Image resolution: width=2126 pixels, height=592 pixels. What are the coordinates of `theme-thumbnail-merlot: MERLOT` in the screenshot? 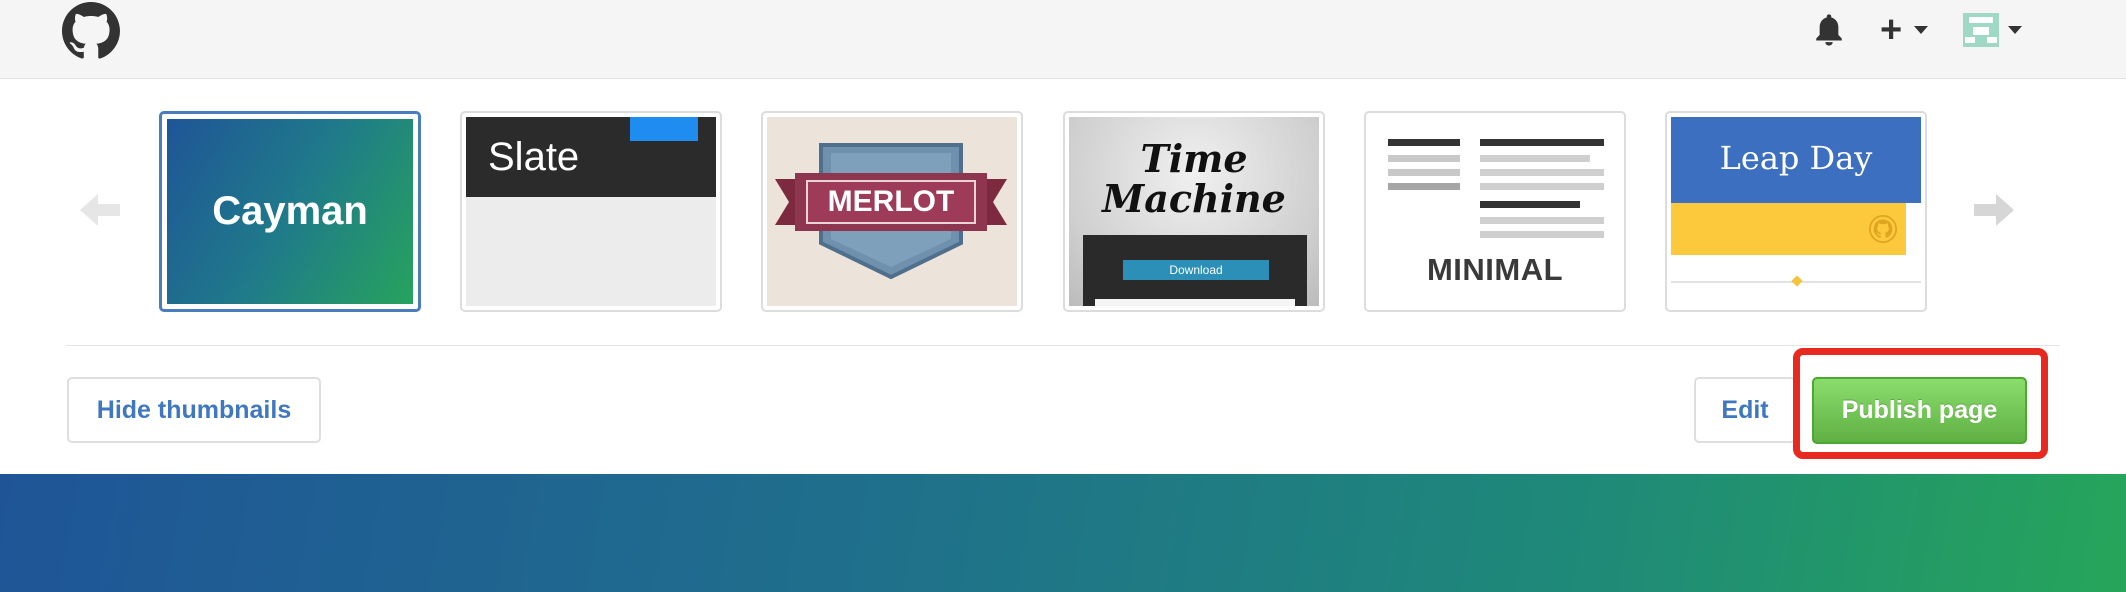 It's located at (892, 211).